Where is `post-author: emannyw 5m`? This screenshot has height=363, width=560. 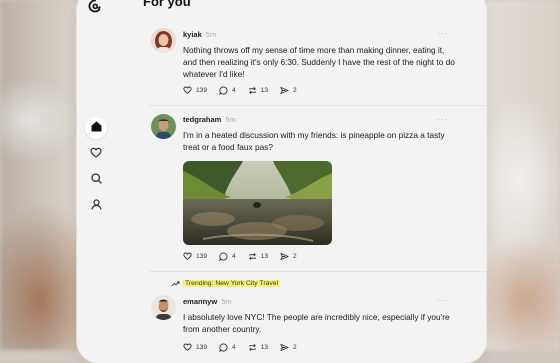 post-author: emannyw 5m is located at coordinates (207, 301).